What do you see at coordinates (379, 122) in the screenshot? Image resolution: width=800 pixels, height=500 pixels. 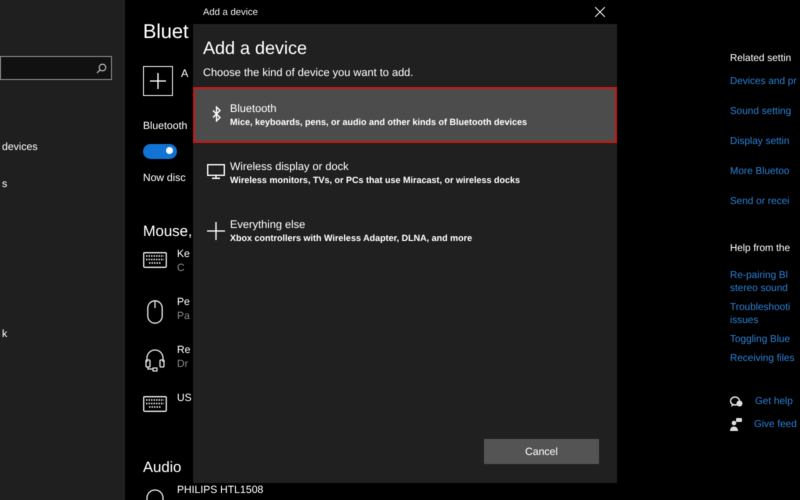 I see `option-description: Mice, keyboards, pens, or audio and other kinds of Bluetooth devices` at bounding box center [379, 122].